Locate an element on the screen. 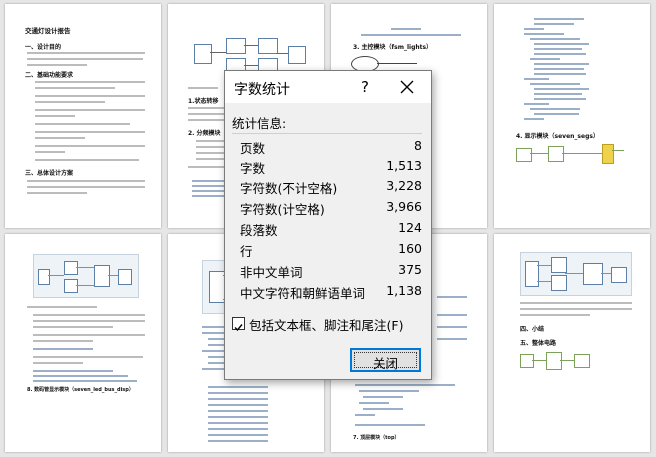 This screenshot has width=656, height=457. stat-label: 字符数(不计空格) is located at coordinates (289, 188).